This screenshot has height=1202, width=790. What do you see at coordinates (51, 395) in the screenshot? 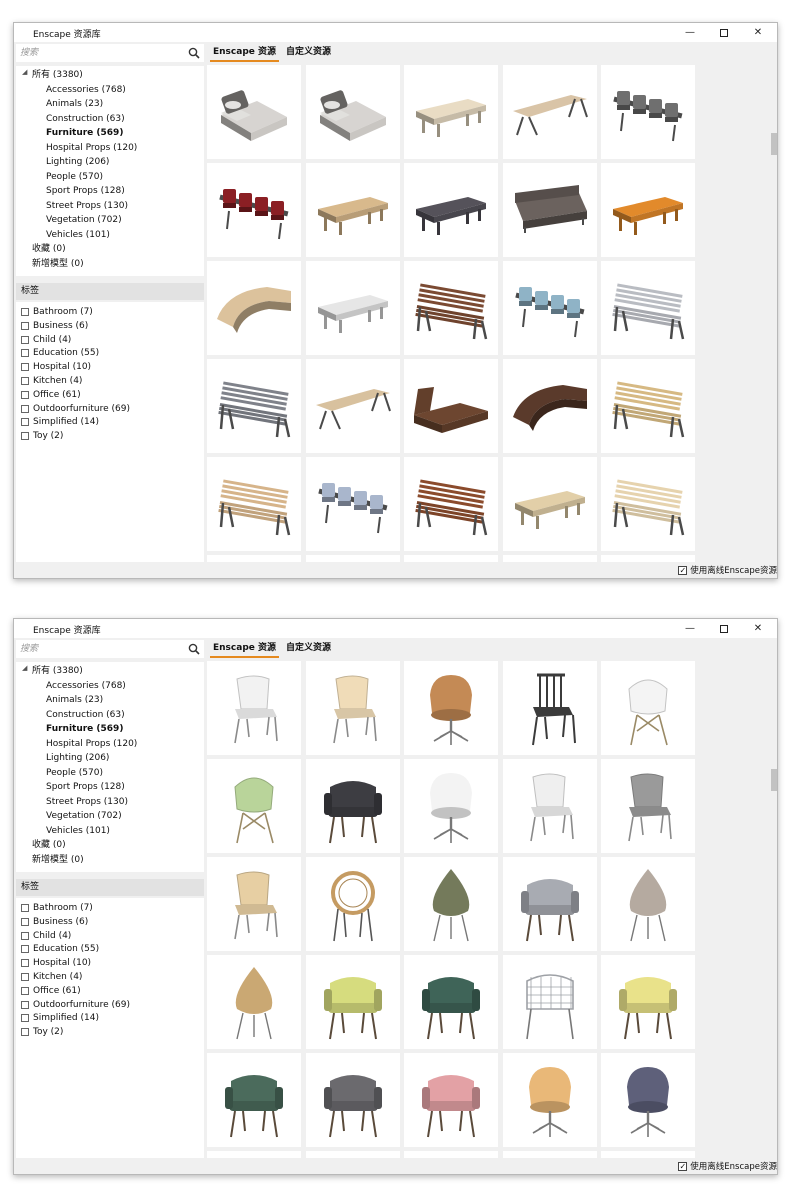
I see `tag-checkbox: Office (61)` at bounding box center [51, 395].